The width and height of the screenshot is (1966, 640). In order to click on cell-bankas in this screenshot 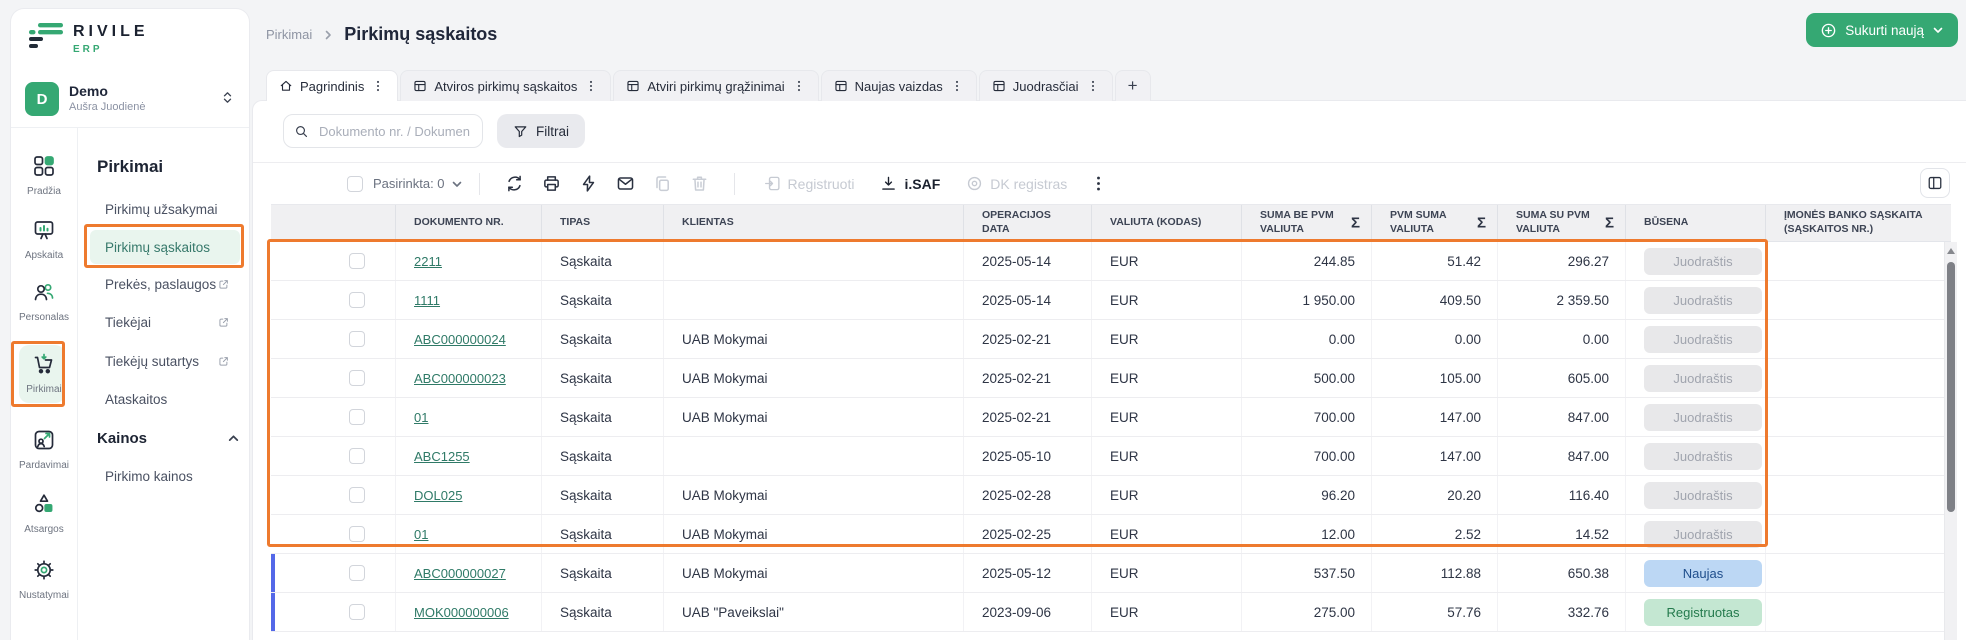, I will do `click(1858, 495)`.